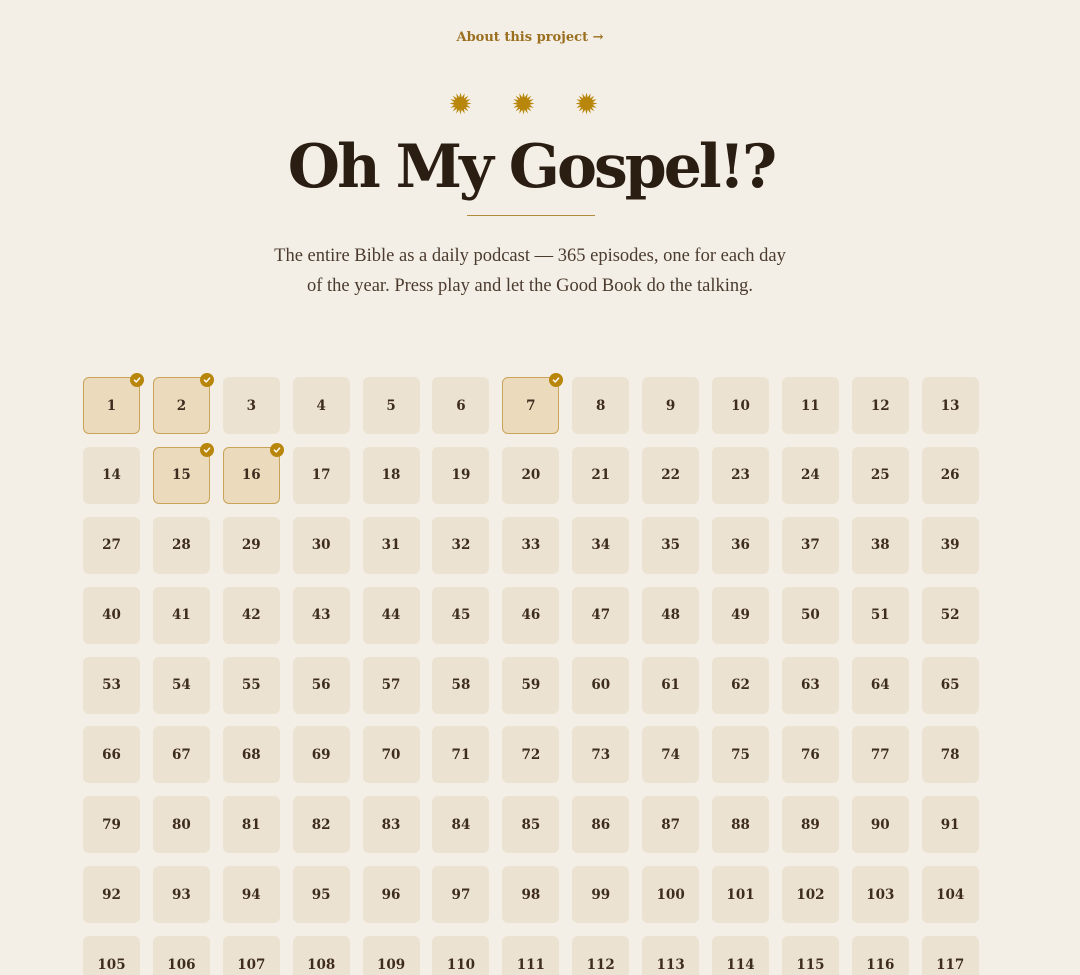 This screenshot has width=1080, height=975. I want to click on episode-tile-112: 112, so click(601, 955).